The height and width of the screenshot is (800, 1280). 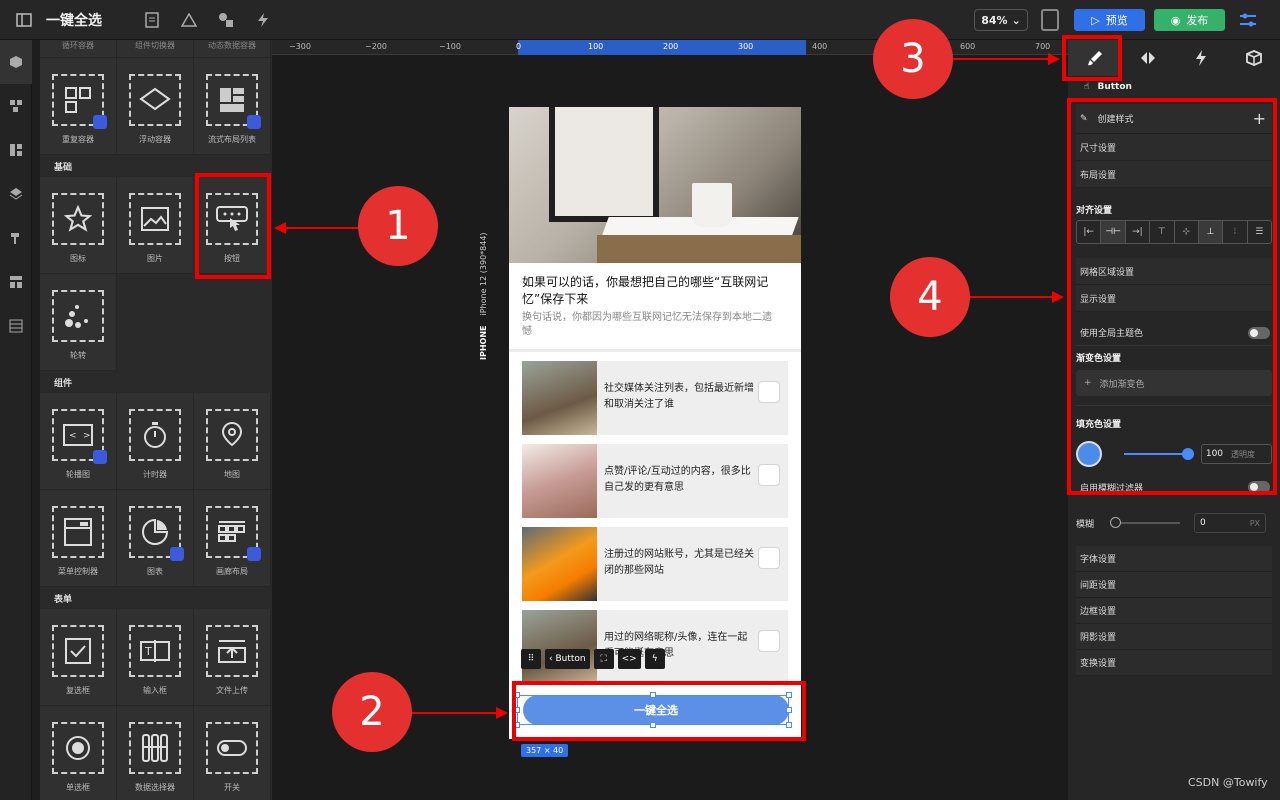 I want to click on item-thumbnail, so click(x=559, y=481).